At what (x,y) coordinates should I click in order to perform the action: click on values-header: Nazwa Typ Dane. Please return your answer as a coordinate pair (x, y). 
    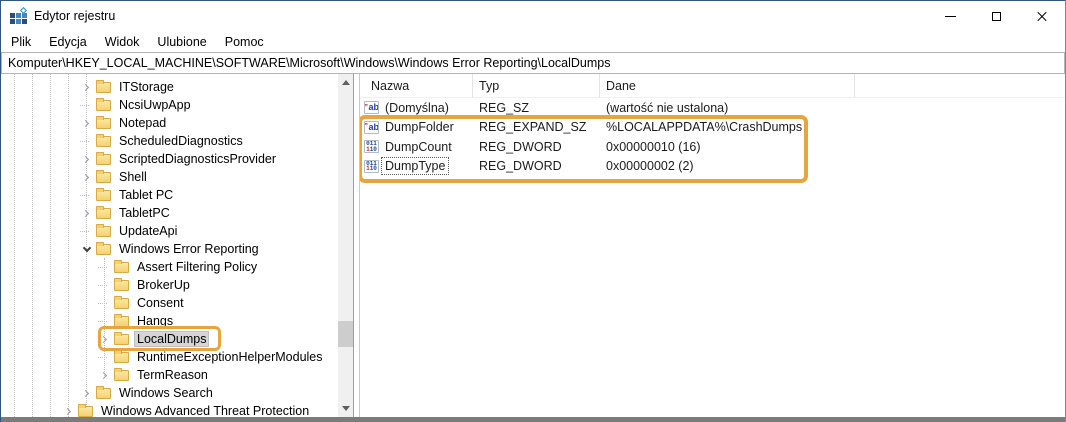
    Looking at the image, I should click on (712, 86).